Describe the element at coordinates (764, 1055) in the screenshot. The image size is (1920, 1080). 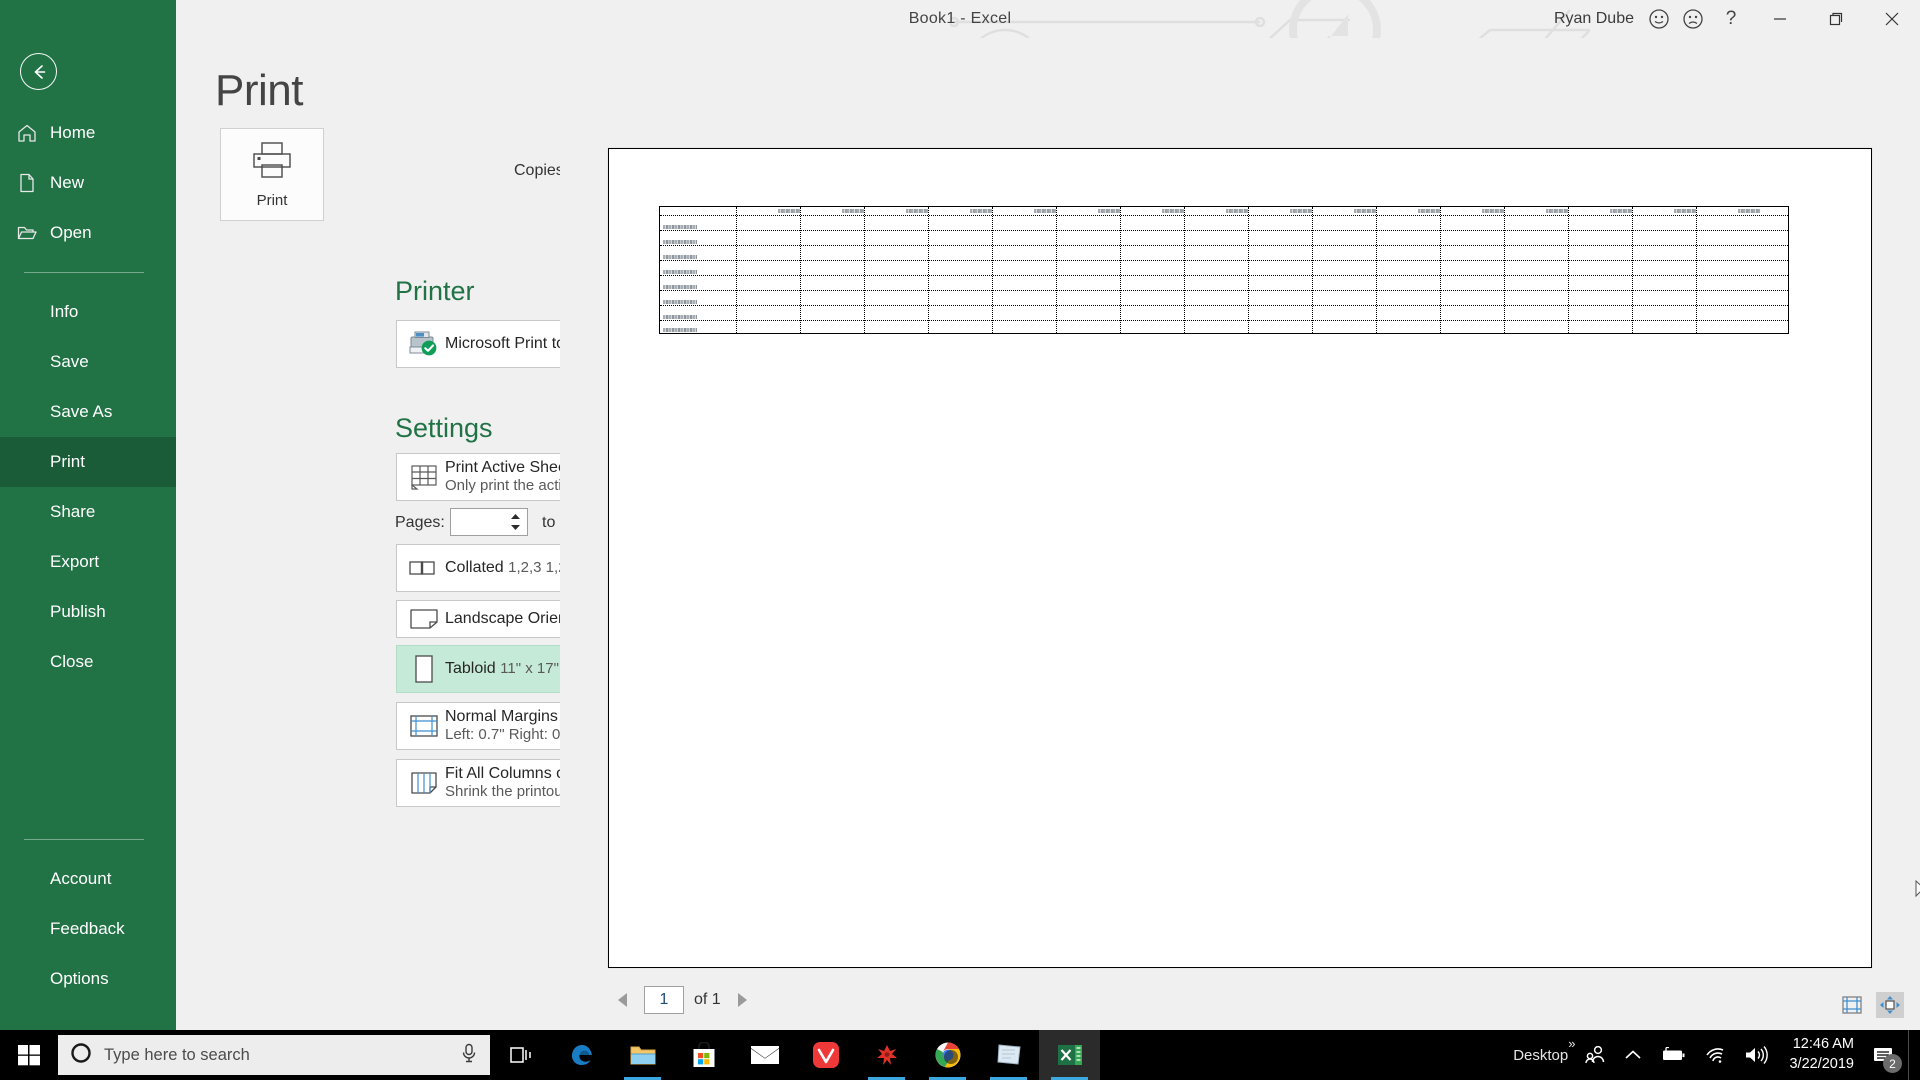
I see `taskbar-item-mail` at that location.